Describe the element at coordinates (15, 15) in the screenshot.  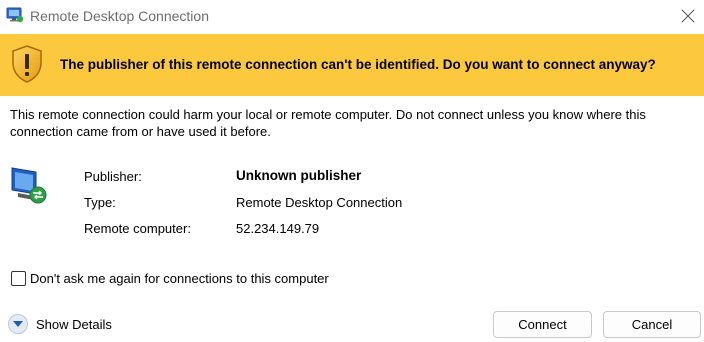
I see `remote-desktop-icon` at that location.